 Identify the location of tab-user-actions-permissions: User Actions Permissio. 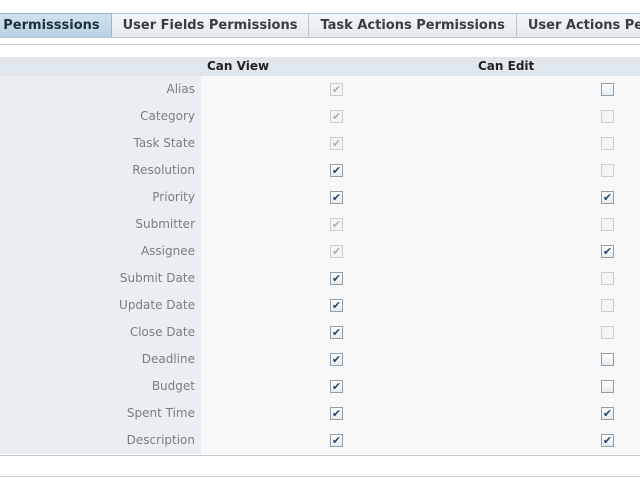
(578, 25).